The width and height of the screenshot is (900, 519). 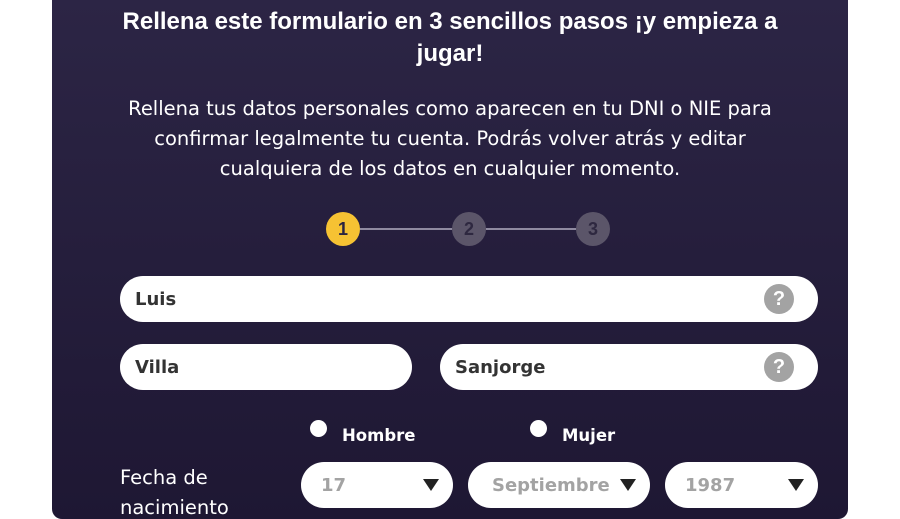 What do you see at coordinates (551, 485) in the screenshot?
I see `birth-month-value: Septiembre` at bounding box center [551, 485].